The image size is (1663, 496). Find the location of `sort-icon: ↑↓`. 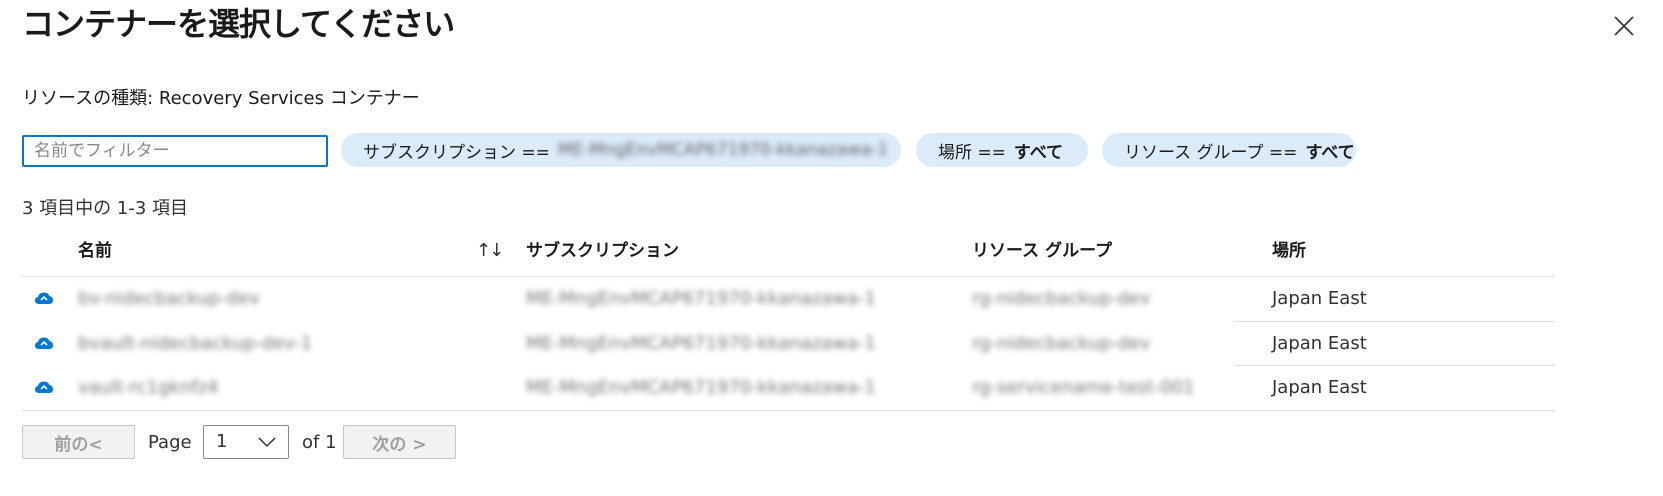

sort-icon: ↑↓ is located at coordinates (490, 250).